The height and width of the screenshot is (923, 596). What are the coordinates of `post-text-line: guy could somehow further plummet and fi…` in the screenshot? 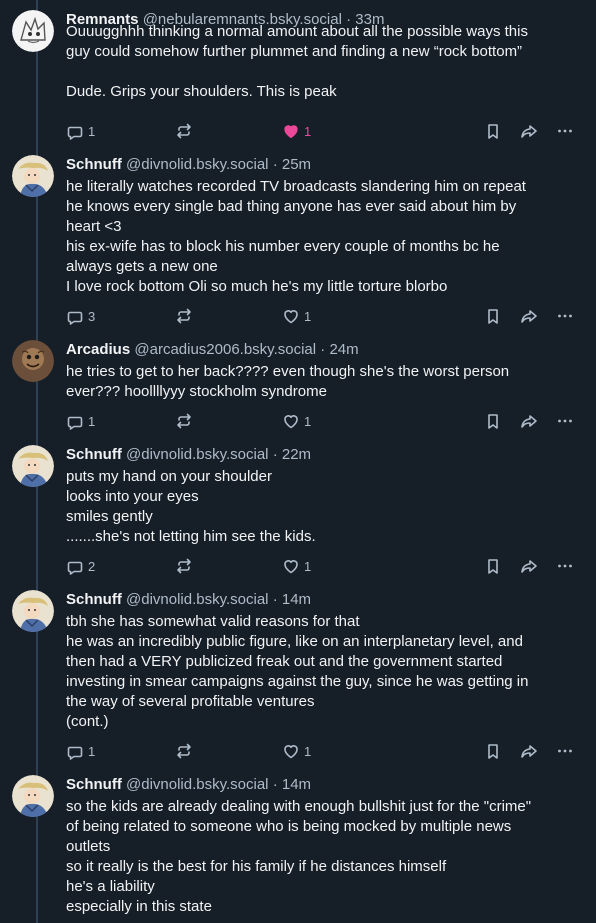 It's located at (294, 51).